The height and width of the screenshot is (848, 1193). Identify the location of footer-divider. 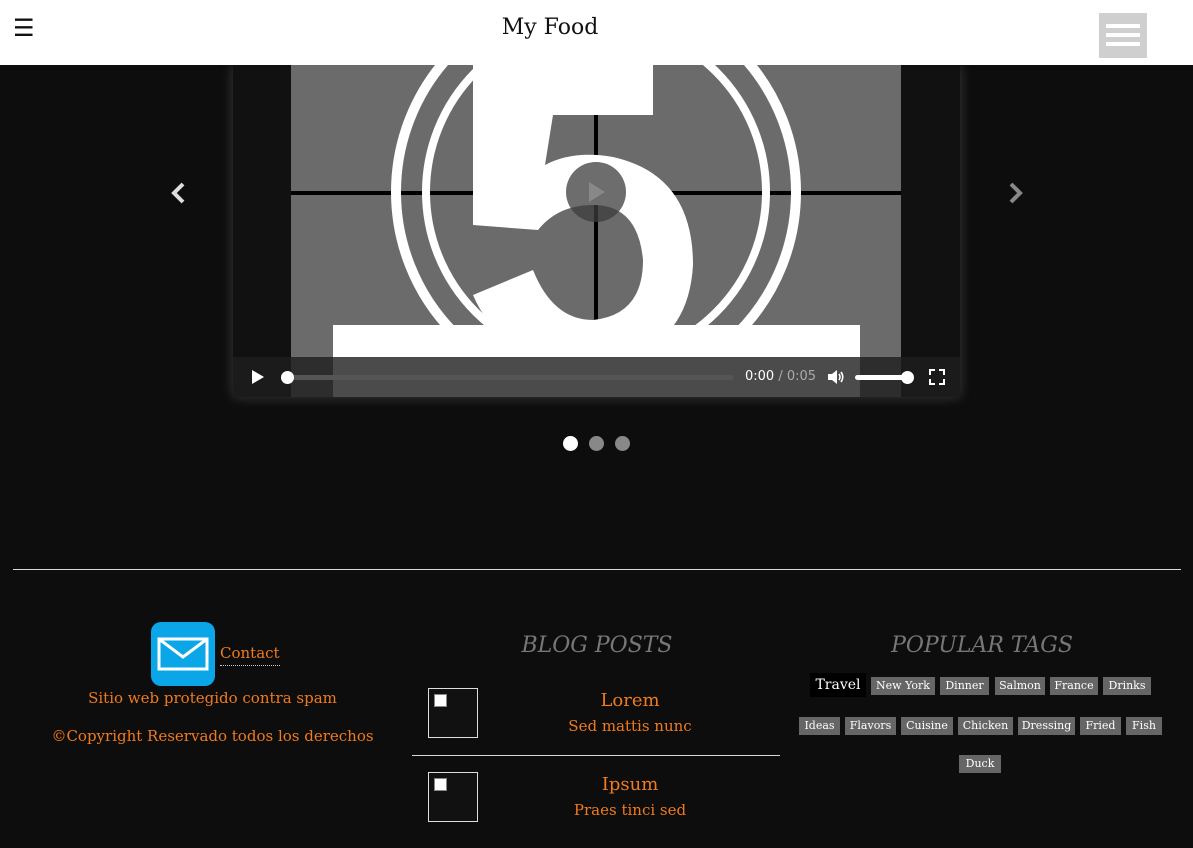
(597, 569).